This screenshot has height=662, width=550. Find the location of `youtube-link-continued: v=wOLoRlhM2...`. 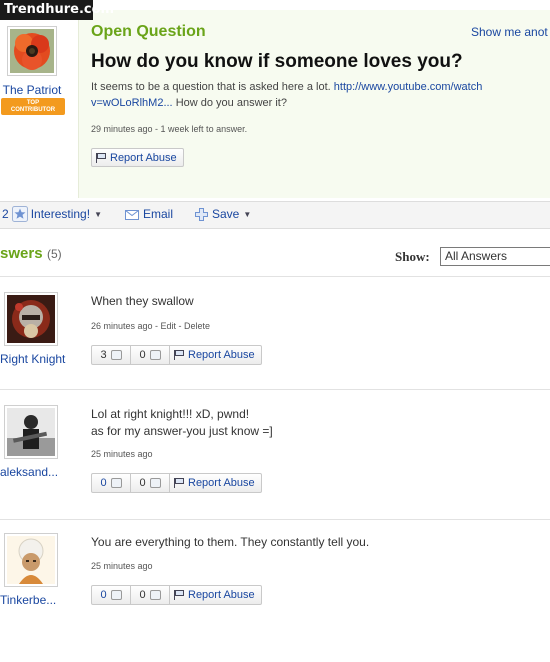

youtube-link-continued: v=wOLoRlhM2... is located at coordinates (132, 103).